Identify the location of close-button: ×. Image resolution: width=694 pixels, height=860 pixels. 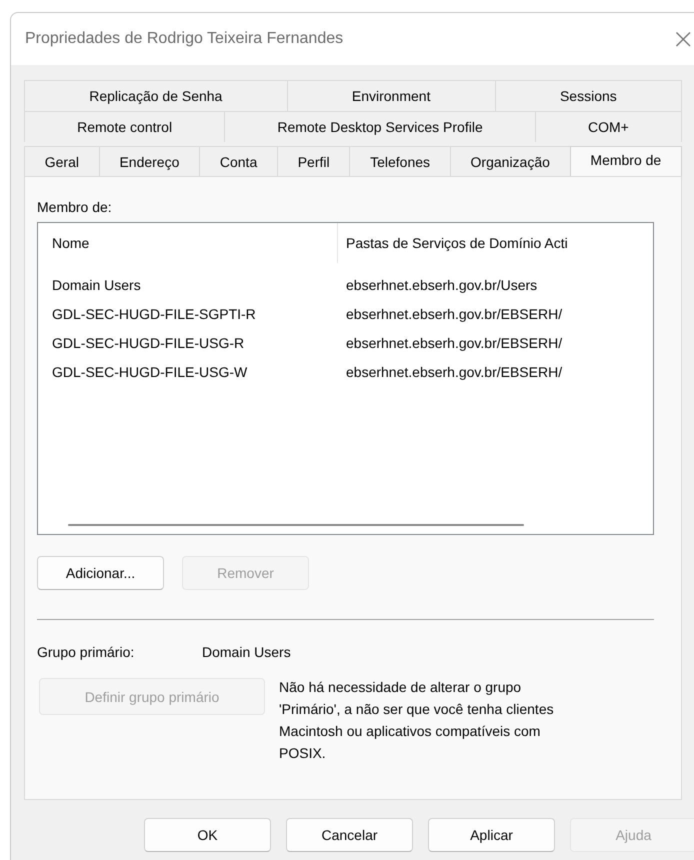
(683, 39).